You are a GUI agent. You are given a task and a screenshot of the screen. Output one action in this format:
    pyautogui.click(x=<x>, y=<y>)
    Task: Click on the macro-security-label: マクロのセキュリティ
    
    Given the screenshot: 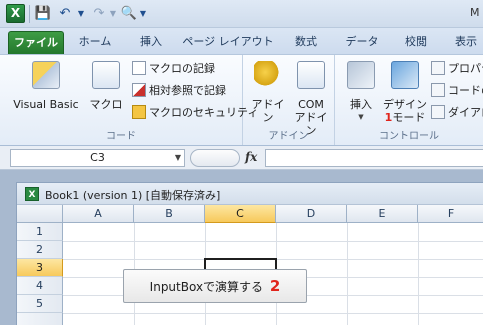 What is the action you would take?
    pyautogui.click(x=204, y=112)
    